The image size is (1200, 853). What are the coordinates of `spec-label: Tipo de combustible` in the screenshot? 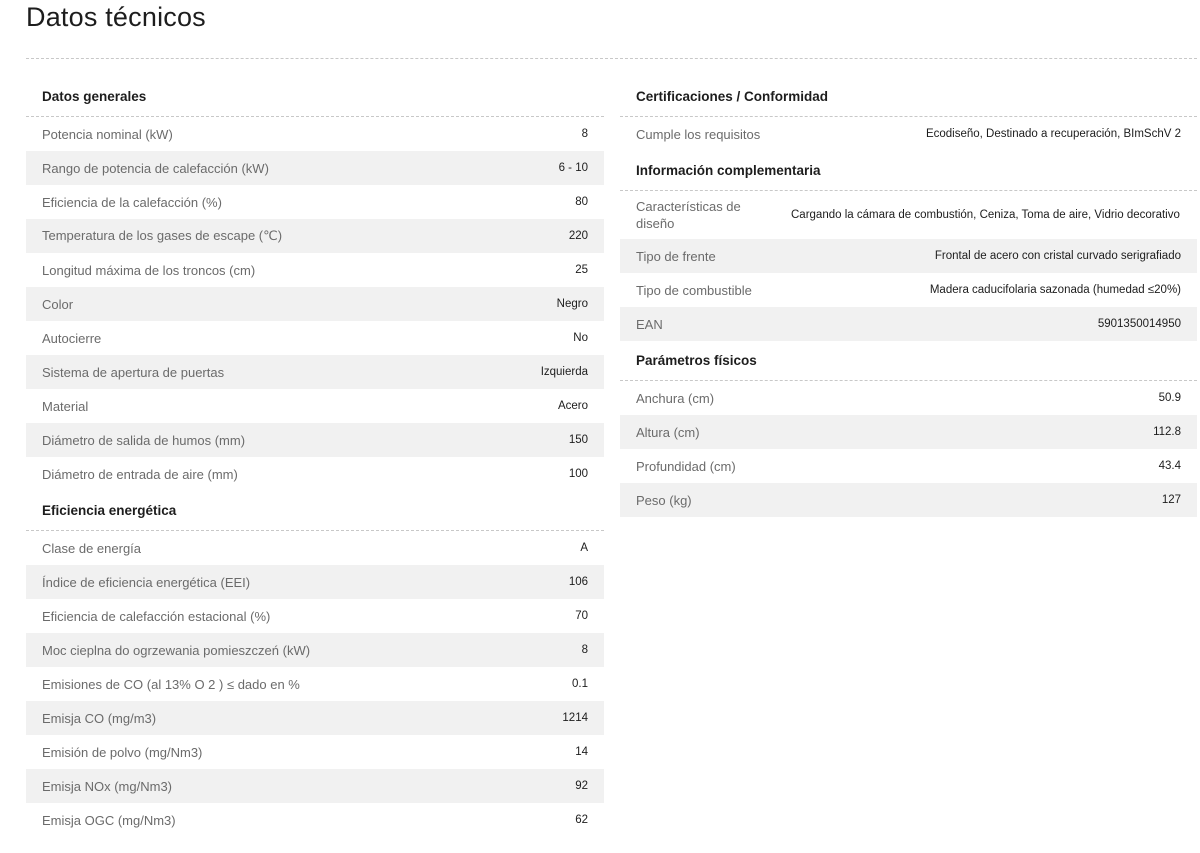 It's located at (694, 290).